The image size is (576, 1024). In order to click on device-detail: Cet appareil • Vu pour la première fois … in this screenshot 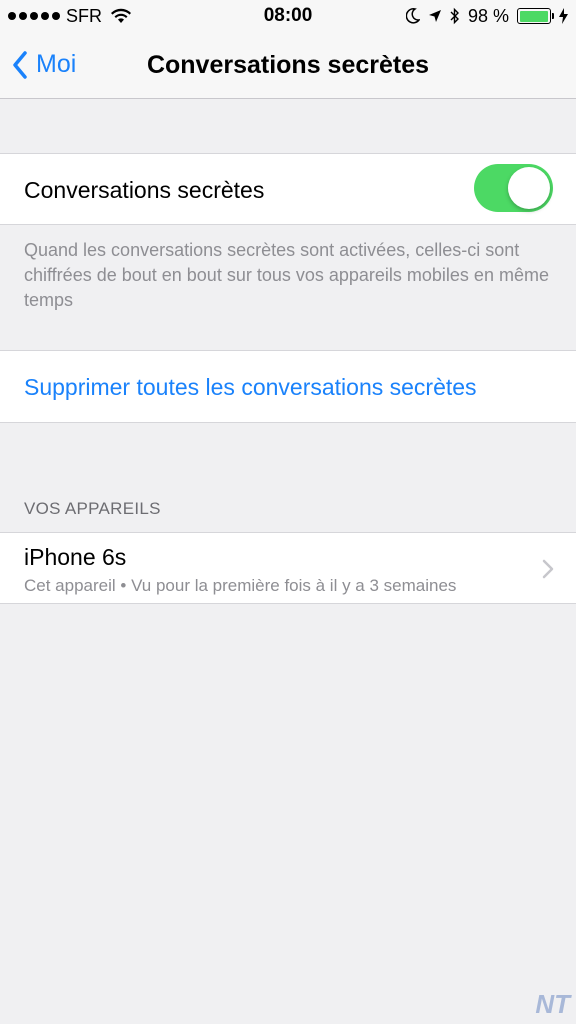, I will do `click(240, 585)`.